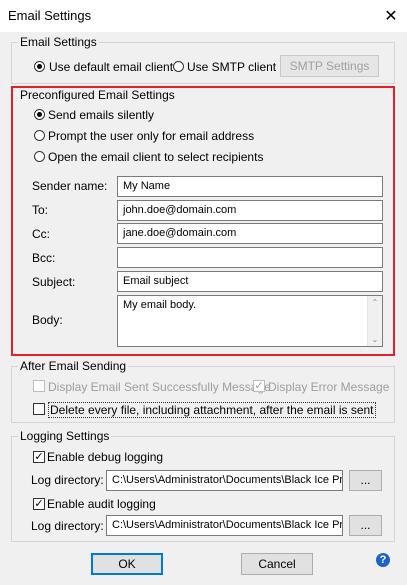  What do you see at coordinates (383, 560) in the screenshot?
I see `help-icon: ?` at bounding box center [383, 560].